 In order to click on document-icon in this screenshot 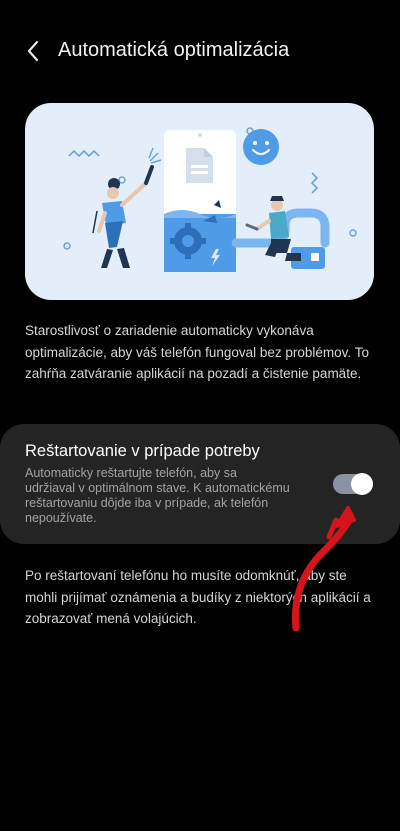, I will do `click(199, 165)`.